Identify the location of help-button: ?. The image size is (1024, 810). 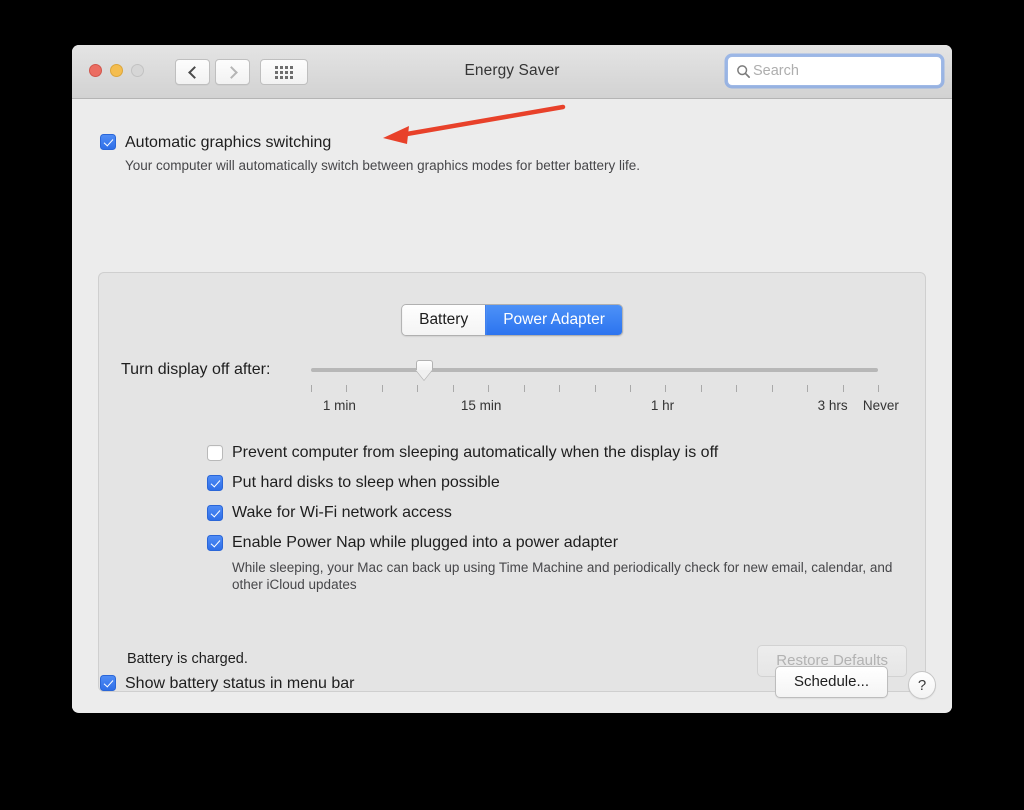
(922, 685).